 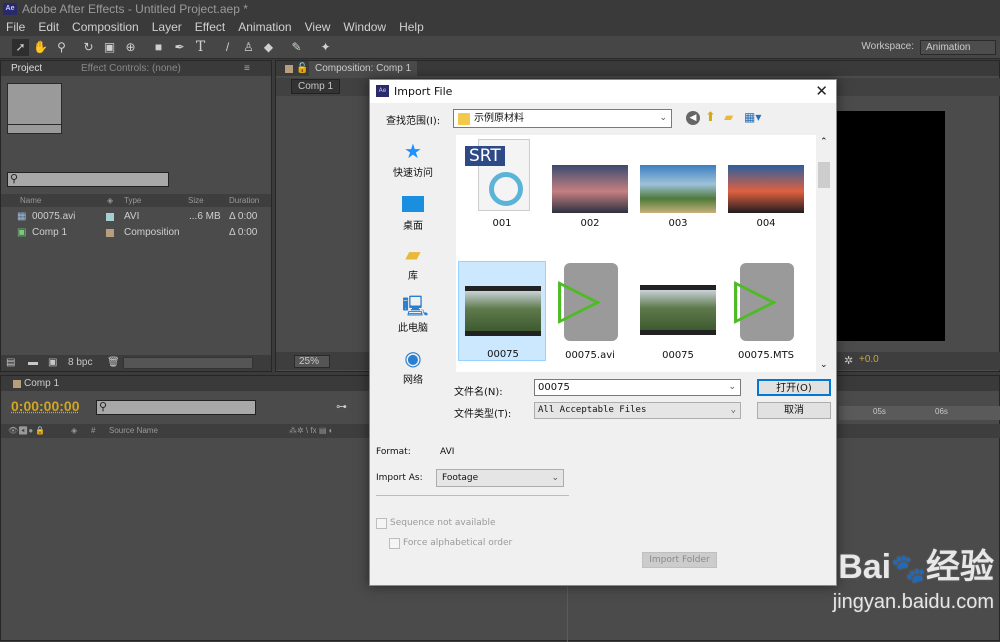 What do you see at coordinates (869, 359) in the screenshot?
I see `exposure-value: +0.0` at bounding box center [869, 359].